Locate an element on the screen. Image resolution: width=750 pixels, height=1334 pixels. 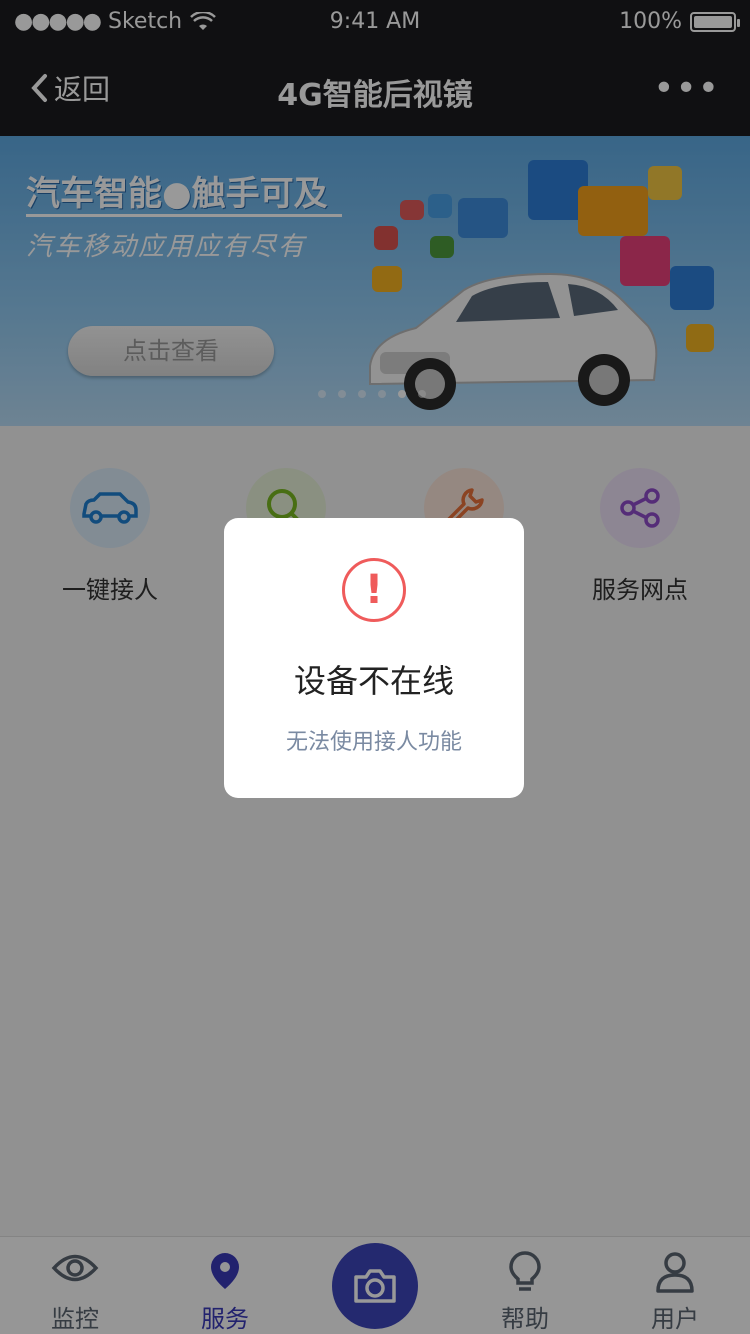
dialog-title: 设备不在线 is located at coordinates (373, 681).